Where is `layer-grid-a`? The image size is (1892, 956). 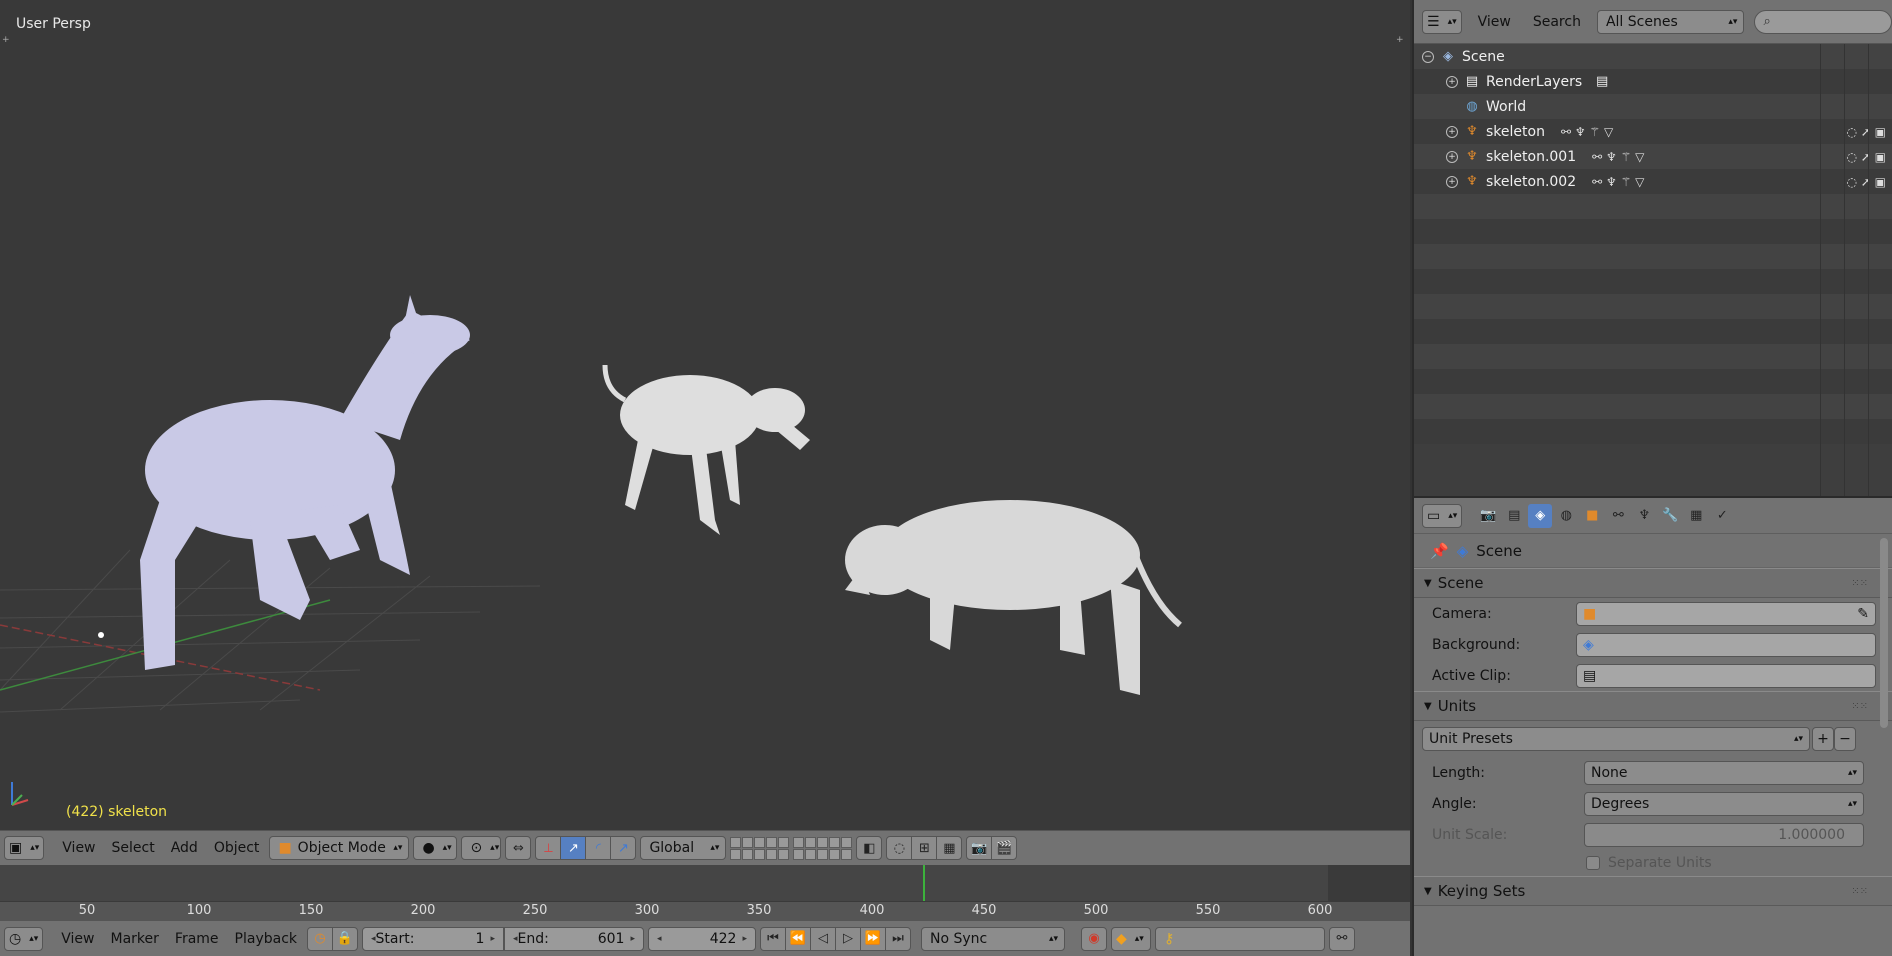 layer-grid-a is located at coordinates (760, 848).